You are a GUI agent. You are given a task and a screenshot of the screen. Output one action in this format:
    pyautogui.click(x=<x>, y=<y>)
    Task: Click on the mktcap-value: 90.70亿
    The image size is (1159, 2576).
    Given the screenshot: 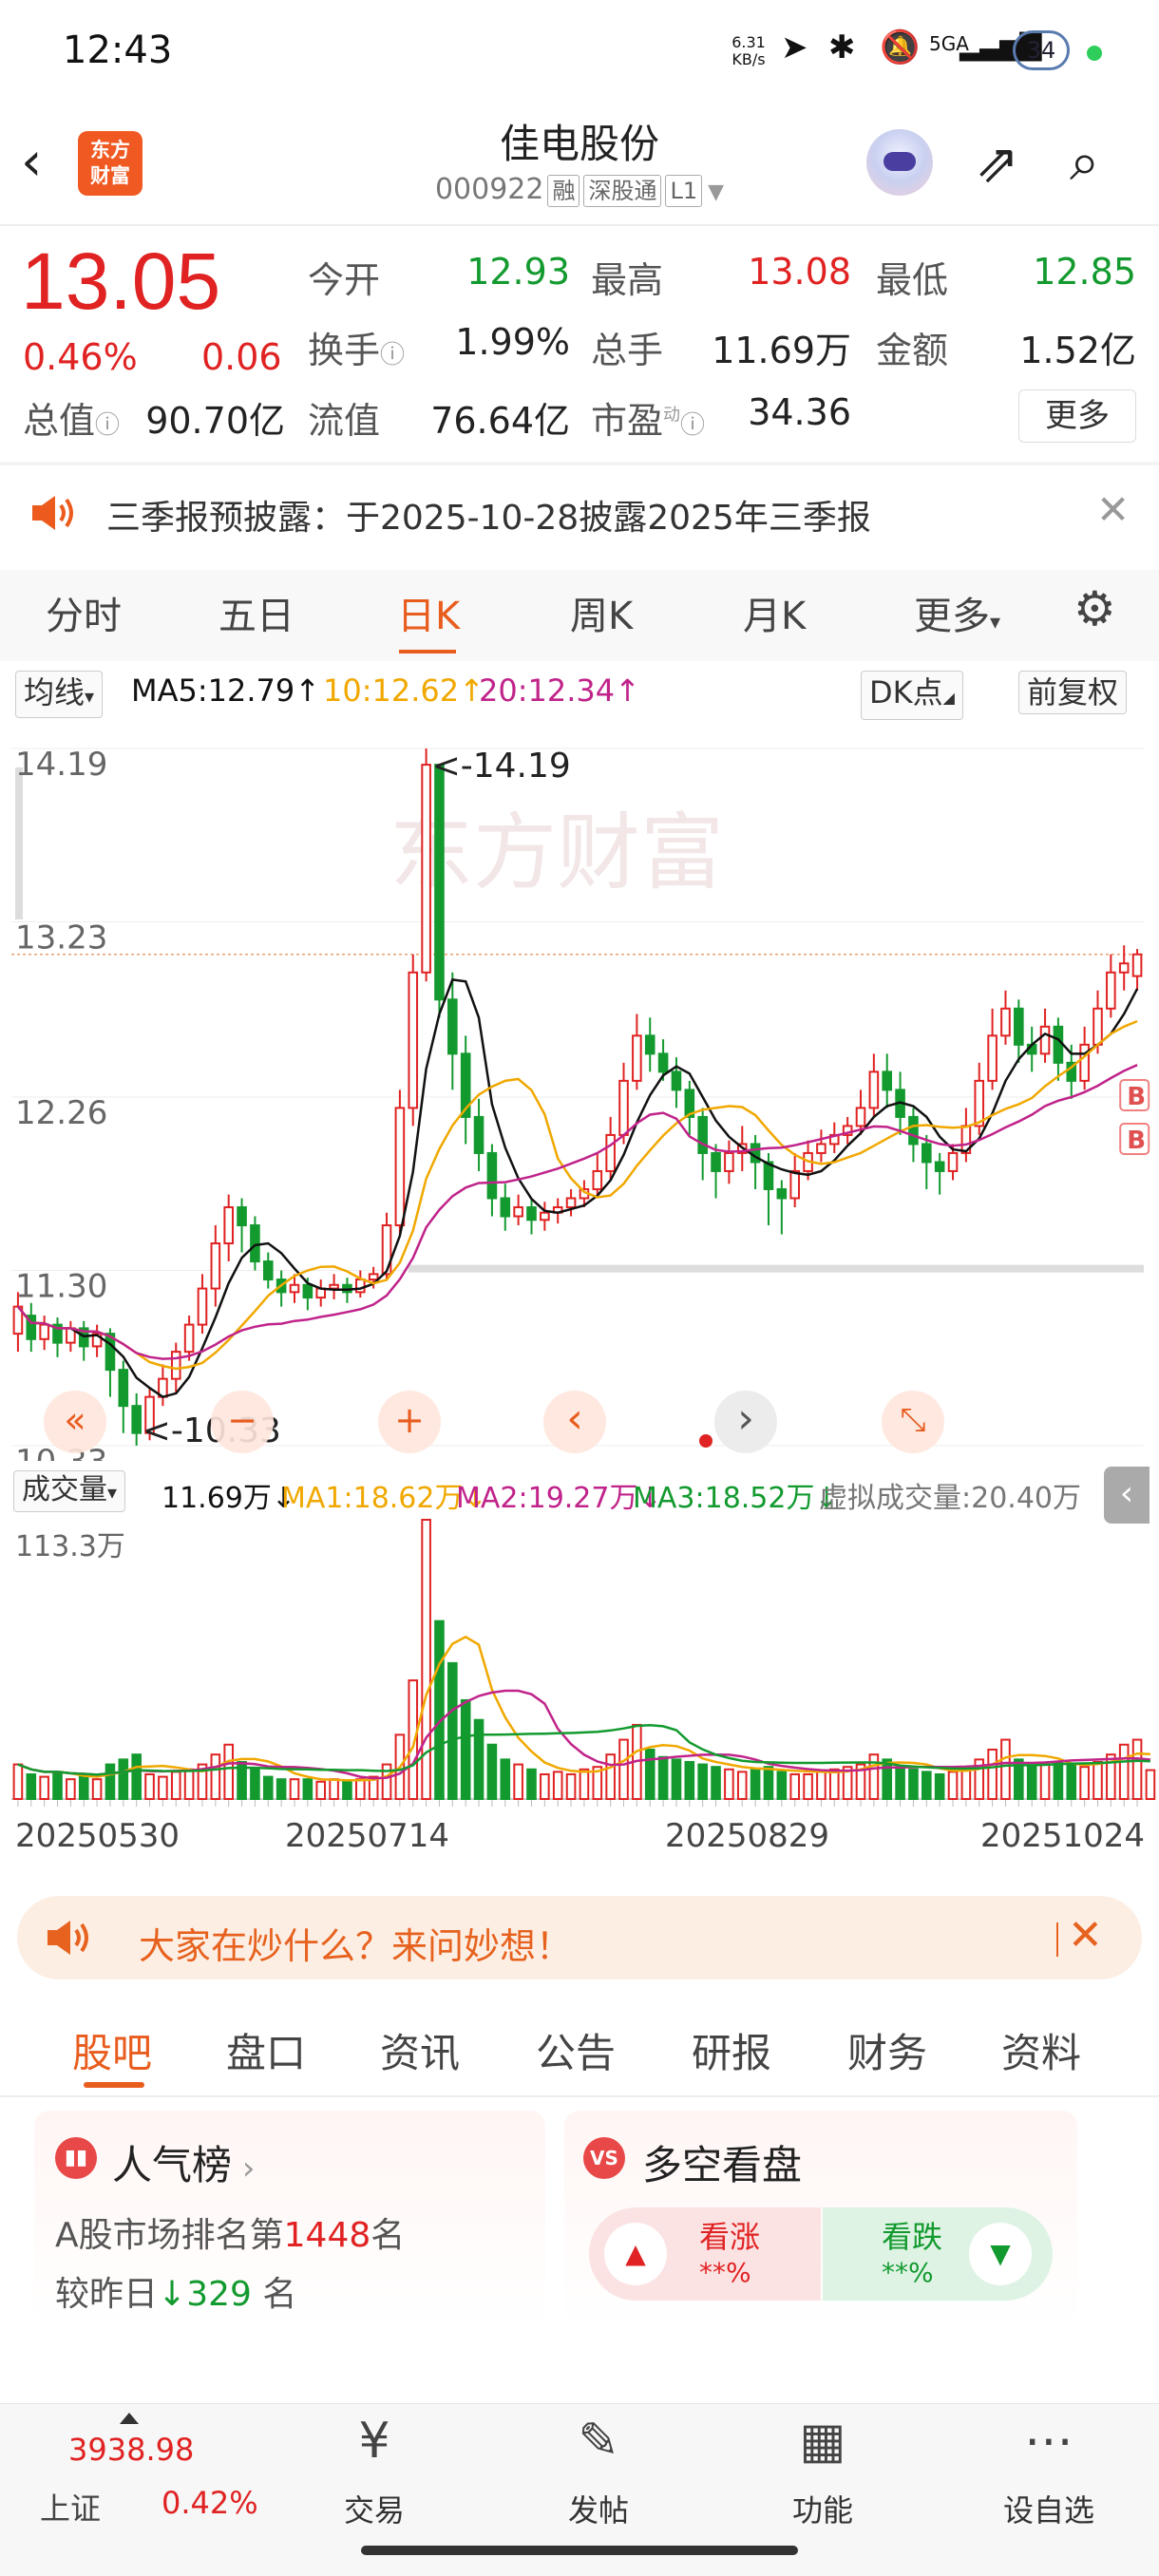 What is the action you would take?
    pyautogui.click(x=209, y=417)
    